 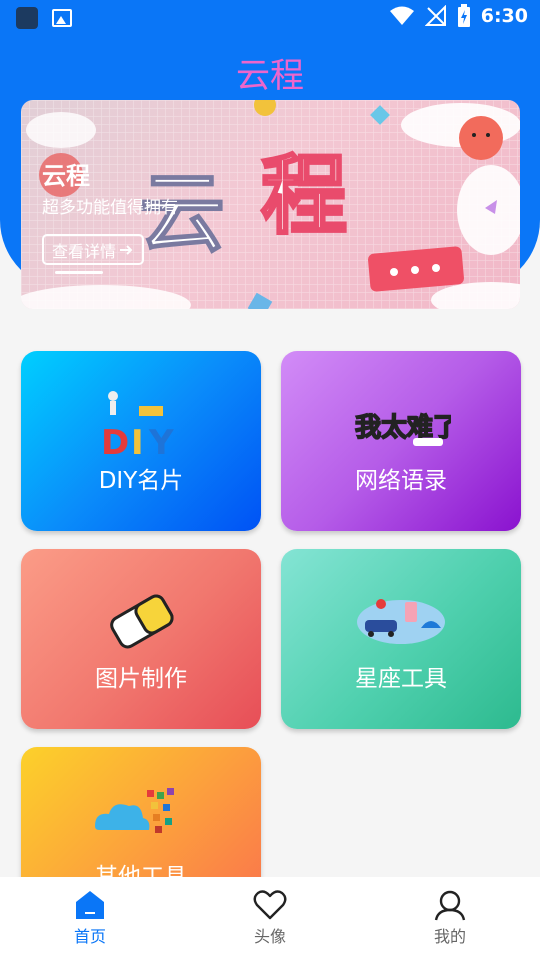 What do you see at coordinates (161, 439) in the screenshot?
I see `svg-text: Y` at bounding box center [161, 439].